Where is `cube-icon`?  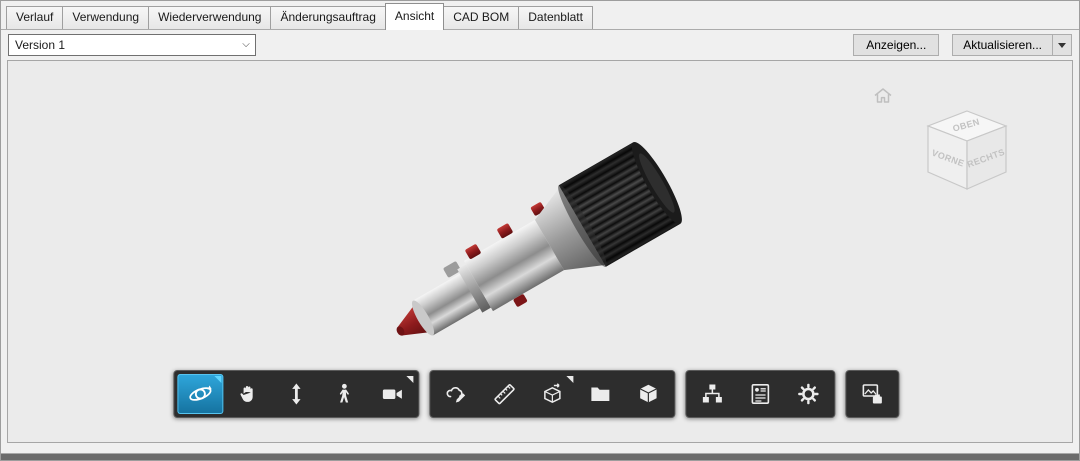
cube-icon is located at coordinates (648, 393).